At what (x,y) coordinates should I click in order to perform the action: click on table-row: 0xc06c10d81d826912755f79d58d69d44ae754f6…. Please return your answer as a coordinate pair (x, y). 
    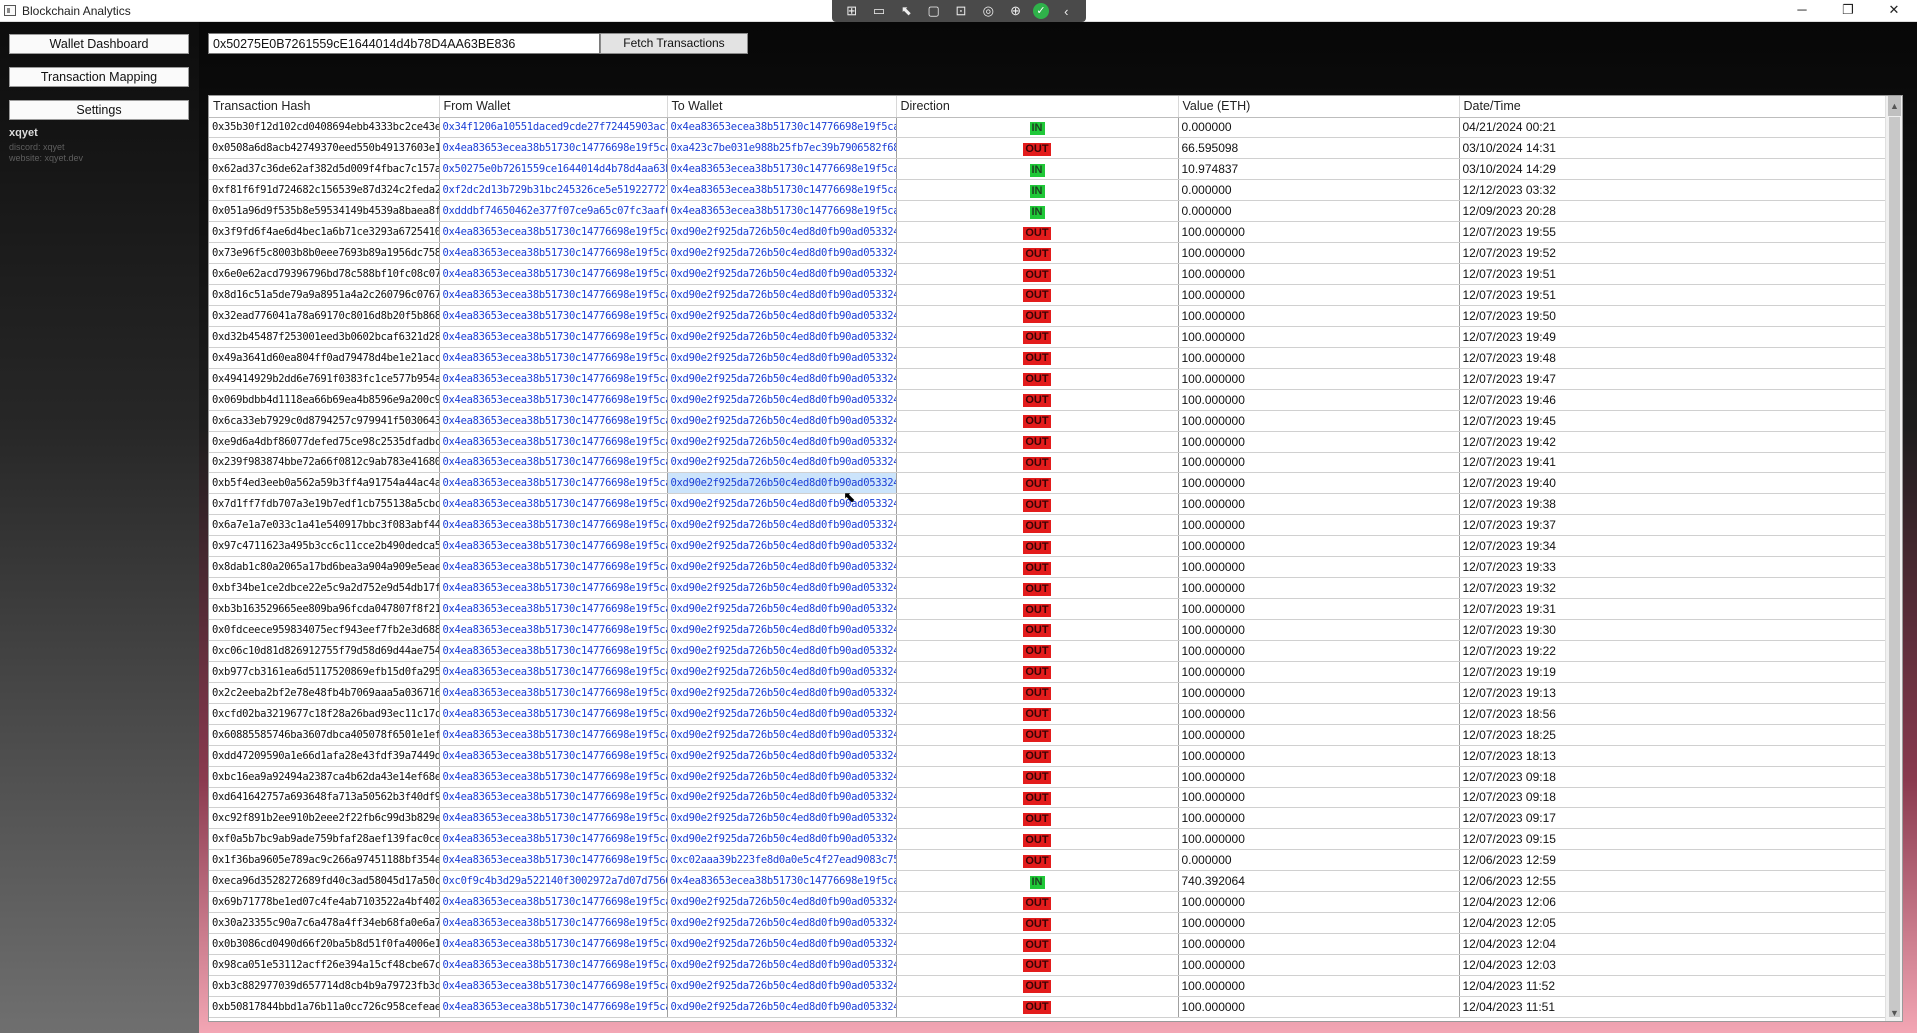
    Looking at the image, I should click on (1048, 651).